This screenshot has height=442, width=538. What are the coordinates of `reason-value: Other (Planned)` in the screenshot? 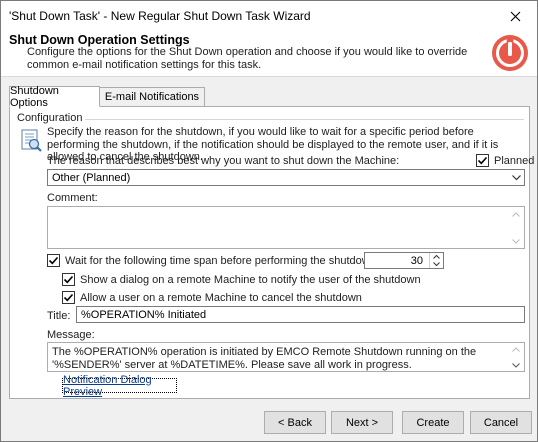 It's located at (91, 177).